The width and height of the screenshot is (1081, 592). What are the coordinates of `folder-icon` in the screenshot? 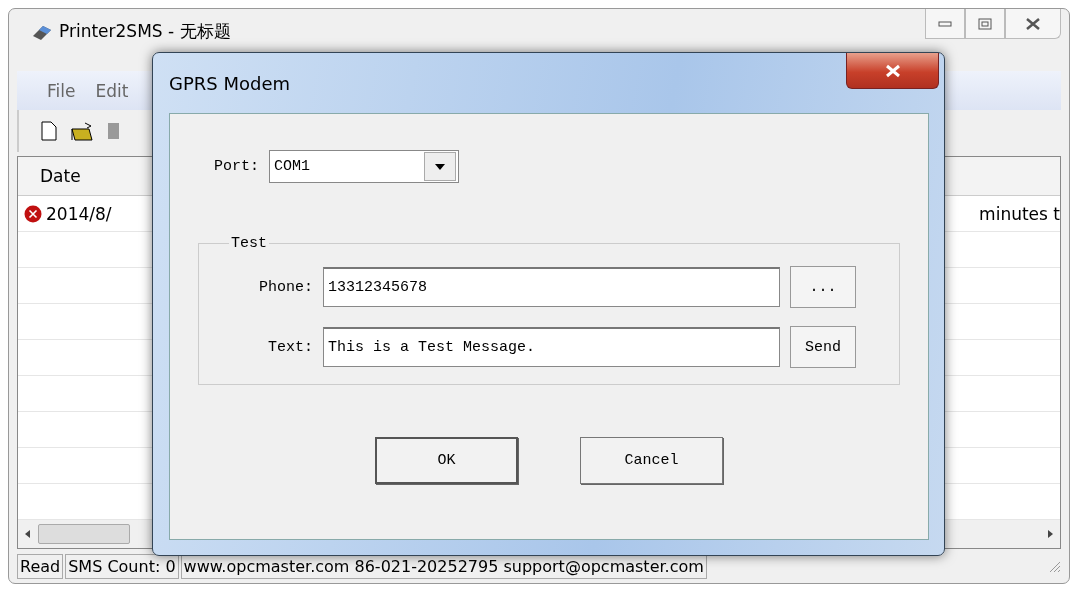 It's located at (82, 131).